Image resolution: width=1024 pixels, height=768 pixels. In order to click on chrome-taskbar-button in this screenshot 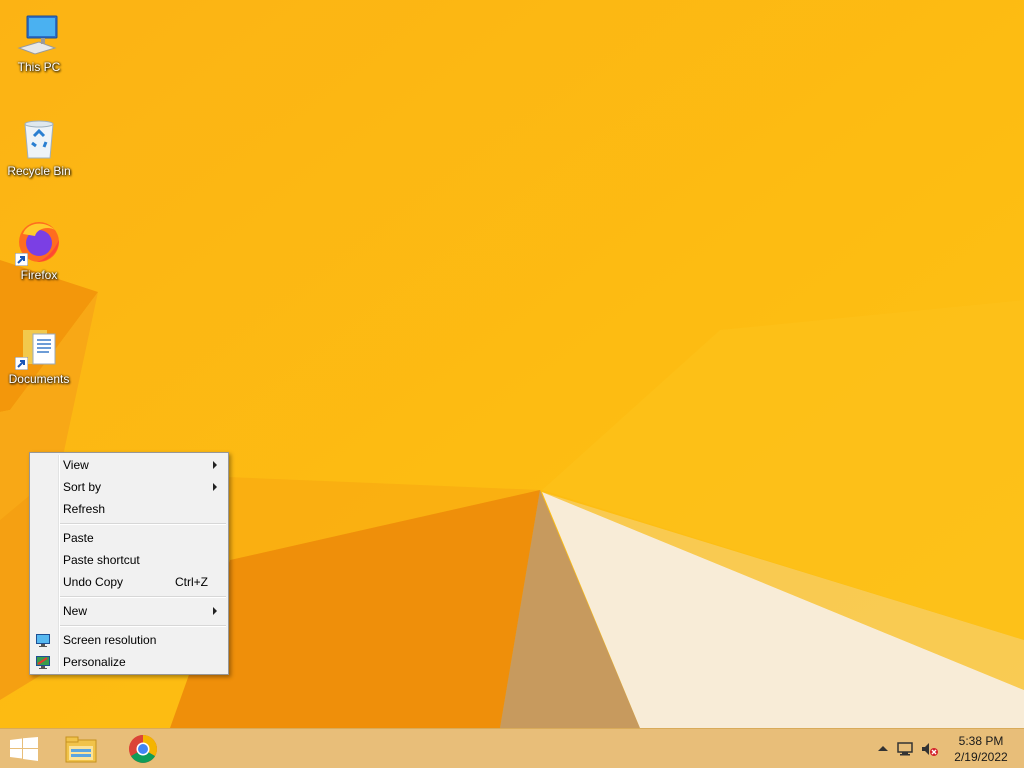, I will do `click(143, 748)`.